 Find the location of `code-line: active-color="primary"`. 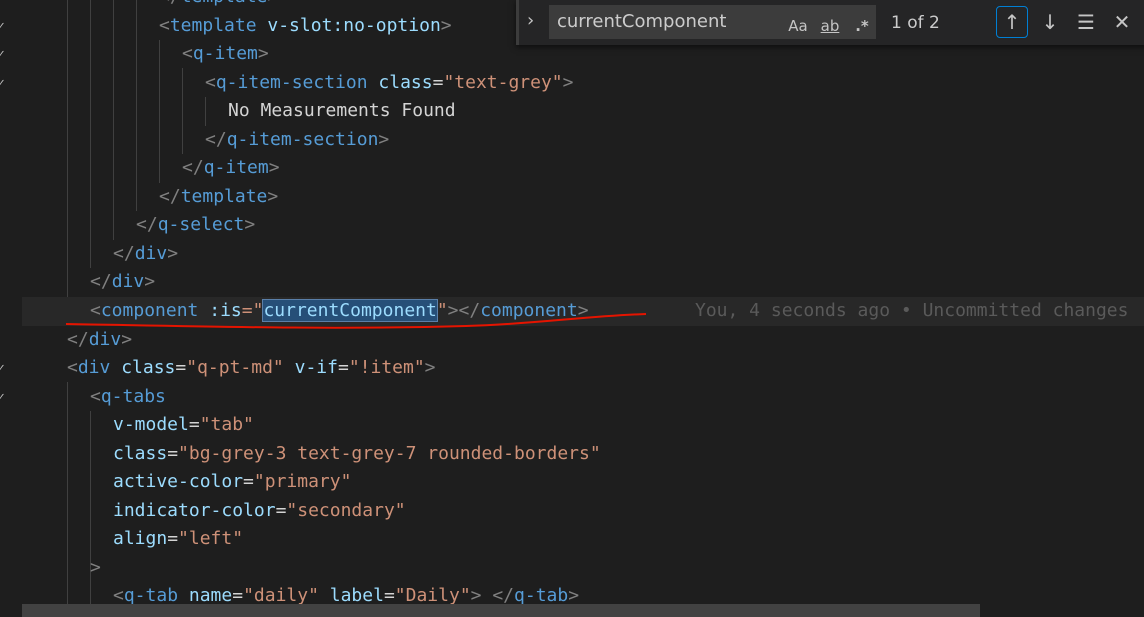

code-line: active-color="primary" is located at coordinates (232, 481).